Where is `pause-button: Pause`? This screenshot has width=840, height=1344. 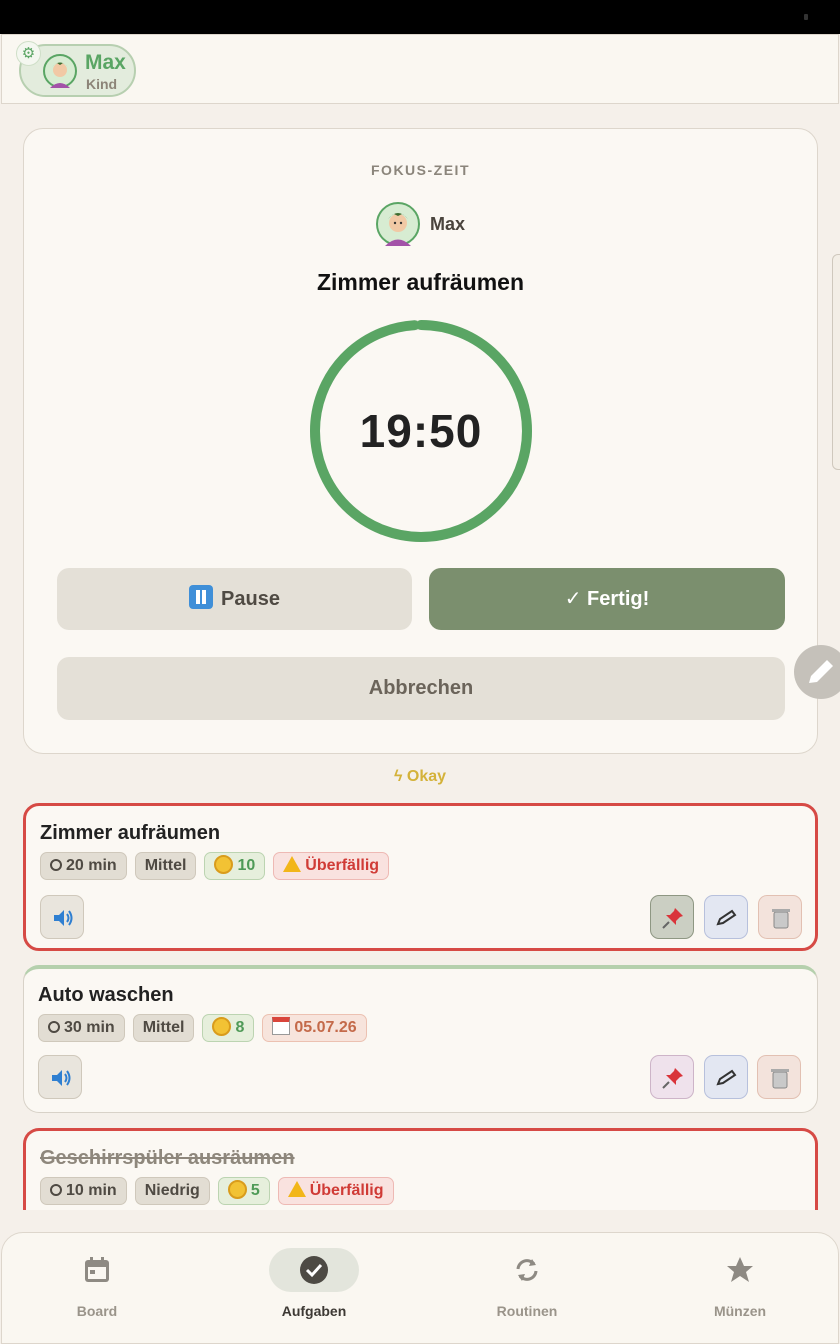
pause-button: Pause is located at coordinates (234, 599).